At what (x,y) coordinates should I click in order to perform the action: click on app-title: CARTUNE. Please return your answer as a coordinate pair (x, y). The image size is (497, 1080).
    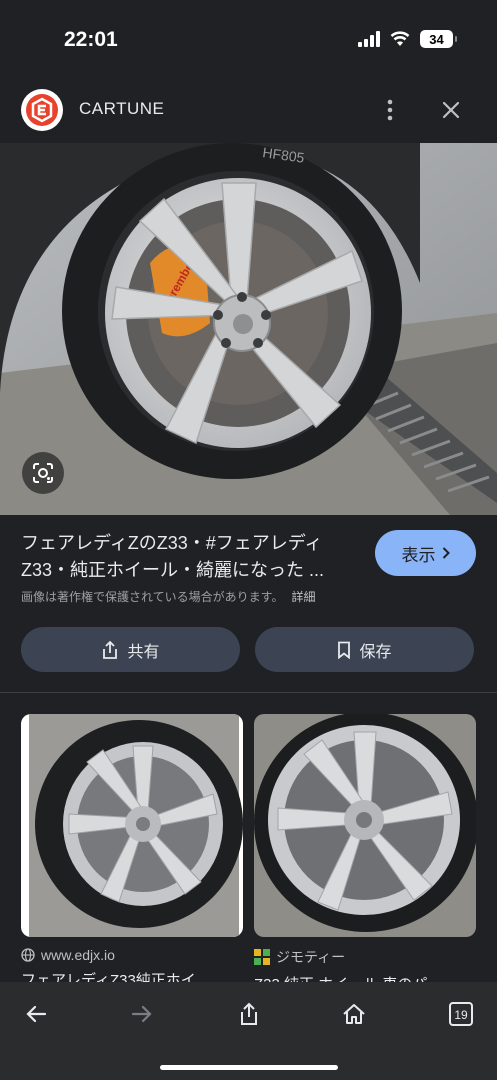
    Looking at the image, I should click on (122, 108).